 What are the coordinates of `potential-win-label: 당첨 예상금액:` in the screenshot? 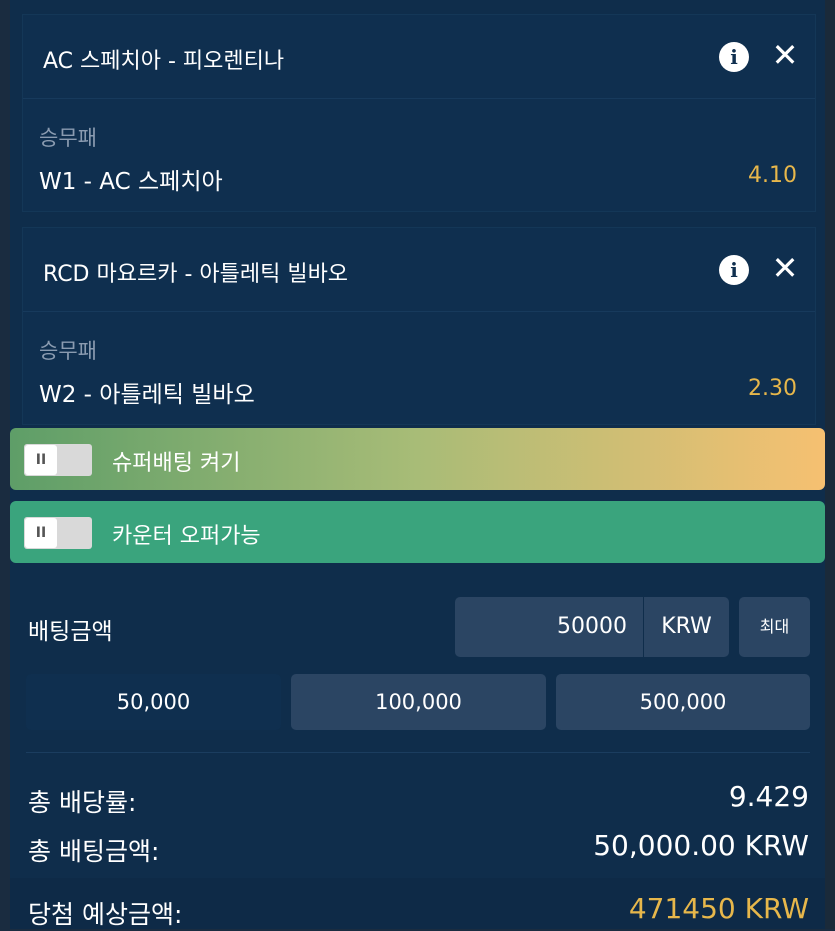 It's located at (105, 914).